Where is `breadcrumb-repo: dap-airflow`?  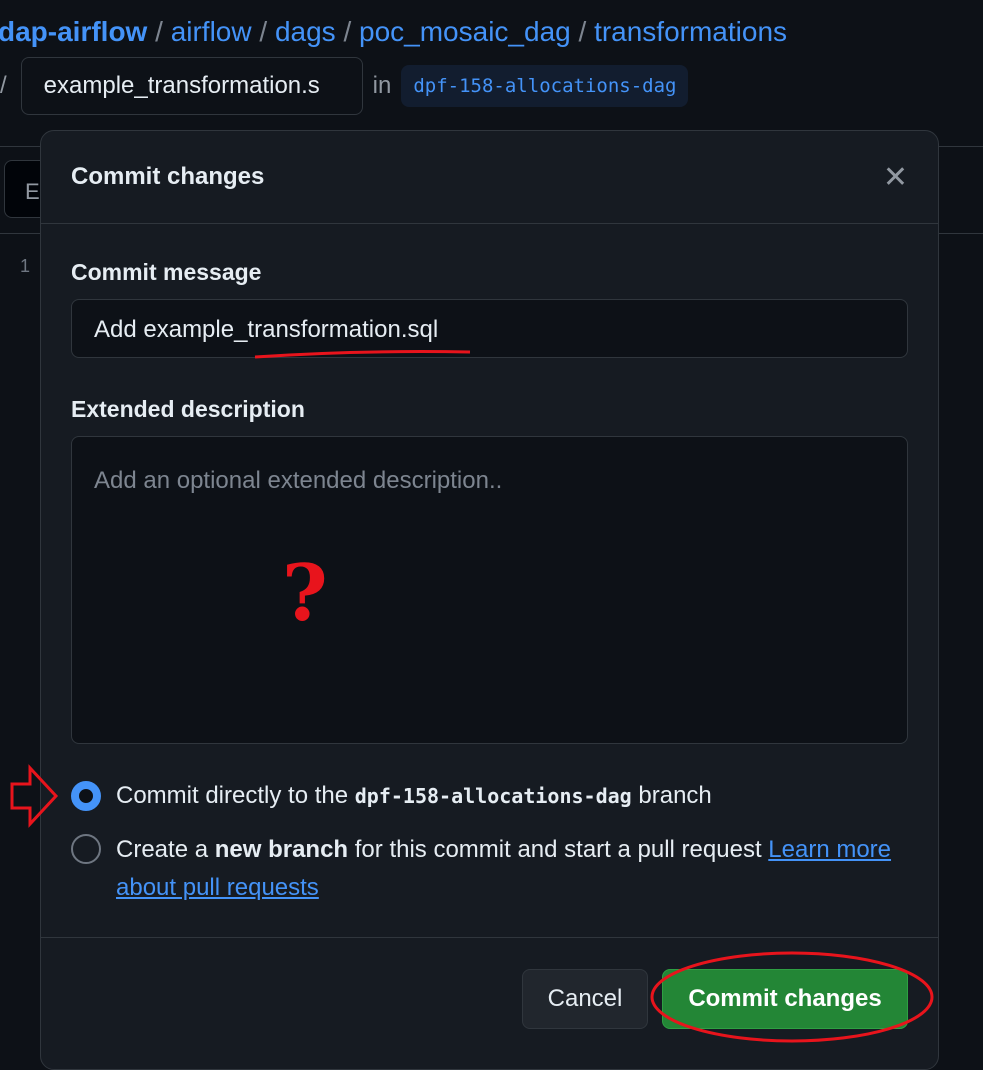 breadcrumb-repo: dap-airflow is located at coordinates (73, 31).